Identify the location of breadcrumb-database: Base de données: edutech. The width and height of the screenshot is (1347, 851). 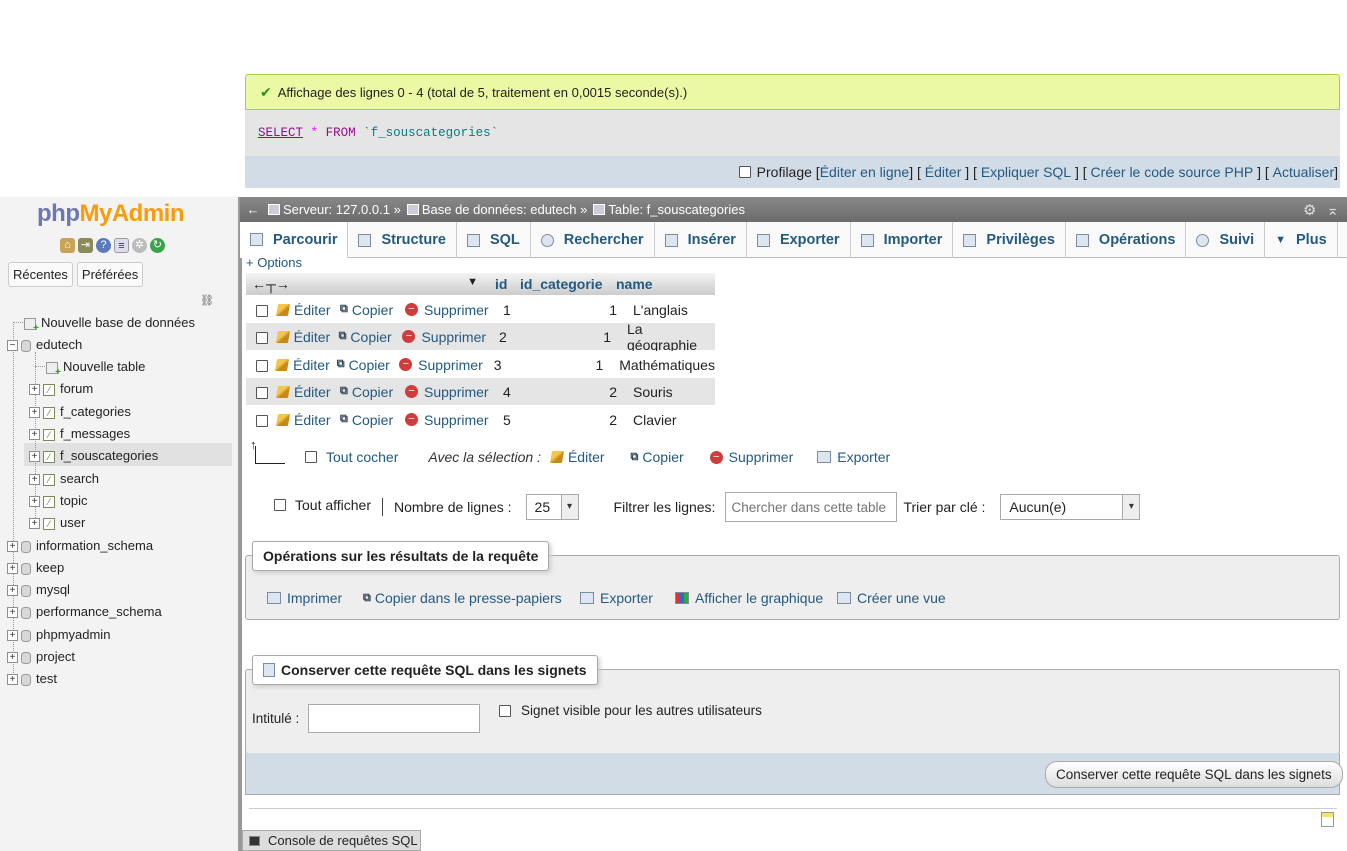
(499, 209).